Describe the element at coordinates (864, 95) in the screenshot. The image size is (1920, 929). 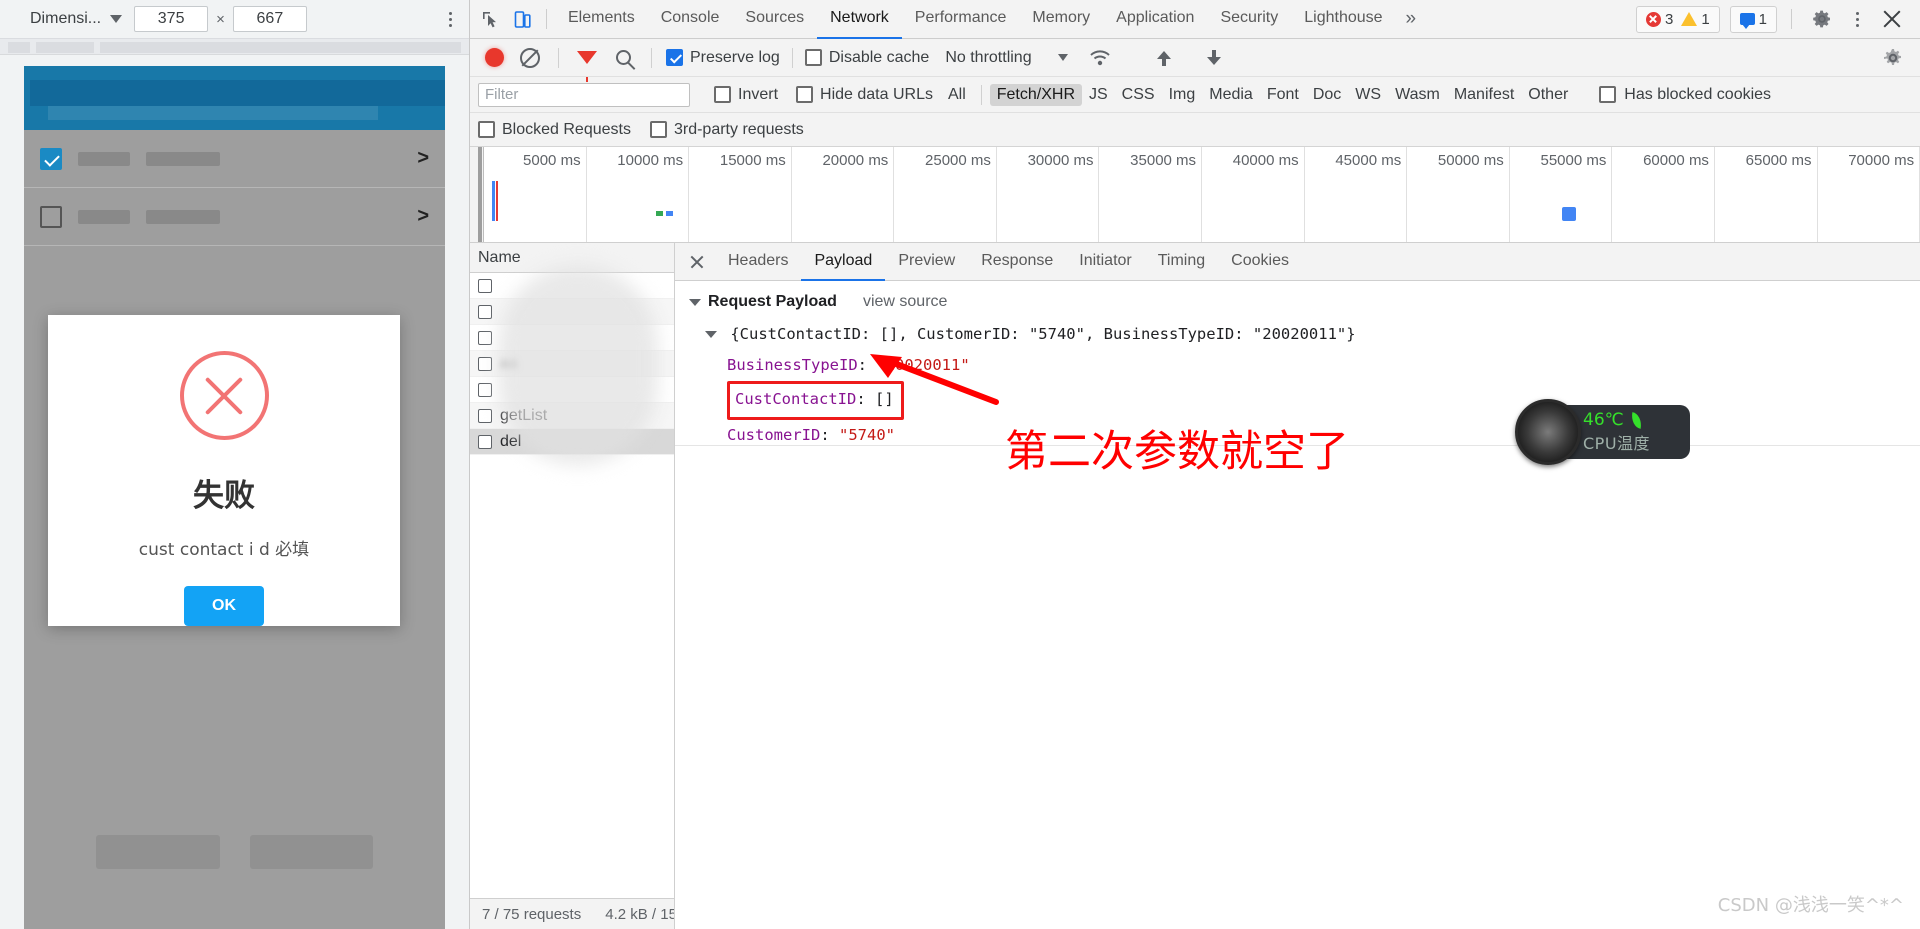
I see `hide-data-urls-toggle: Hide data URLs` at that location.